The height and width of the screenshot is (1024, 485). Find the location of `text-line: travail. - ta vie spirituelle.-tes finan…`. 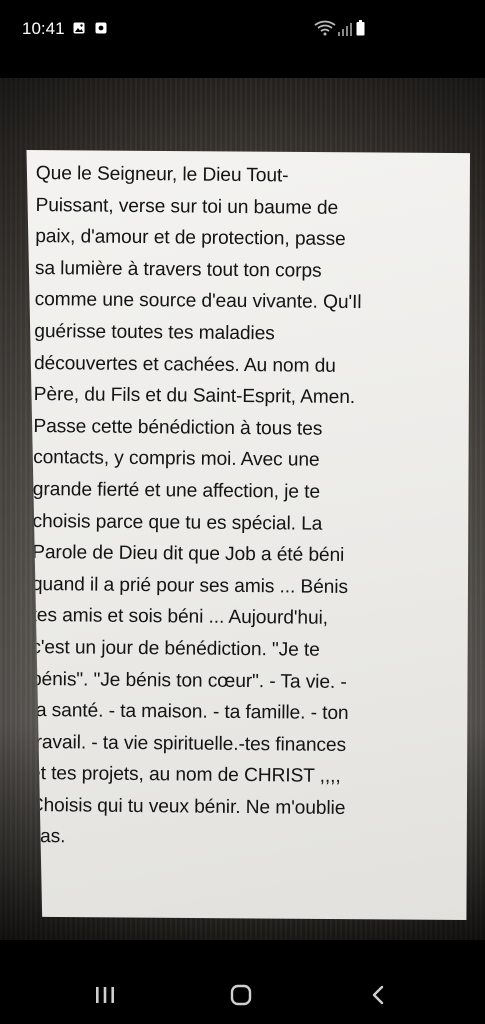

text-line: travail. - ta vie spirituelle.-tes finan… is located at coordinates (188, 743).